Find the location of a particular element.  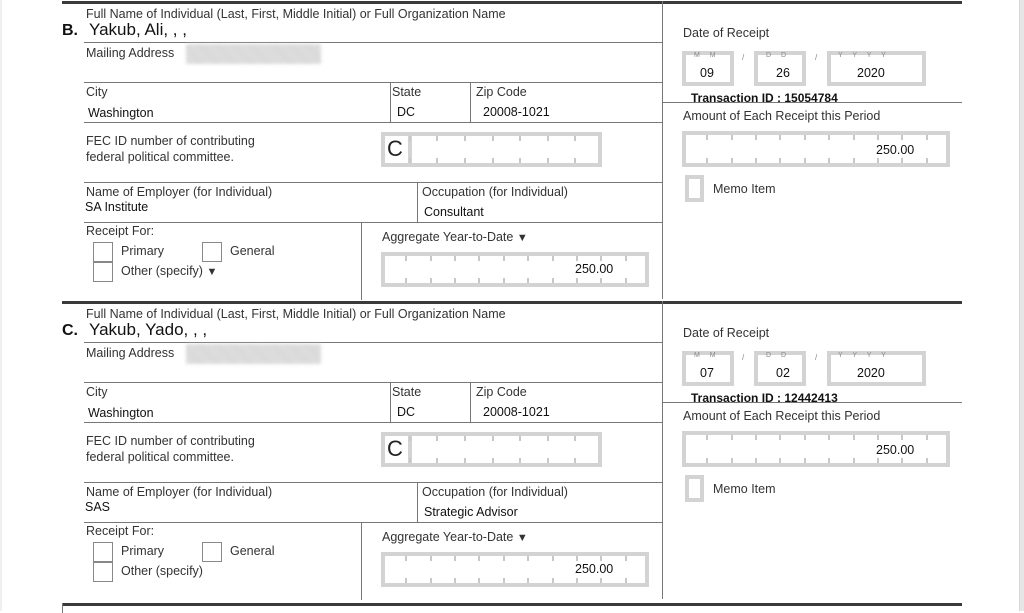

city-label: City is located at coordinates (97, 92).